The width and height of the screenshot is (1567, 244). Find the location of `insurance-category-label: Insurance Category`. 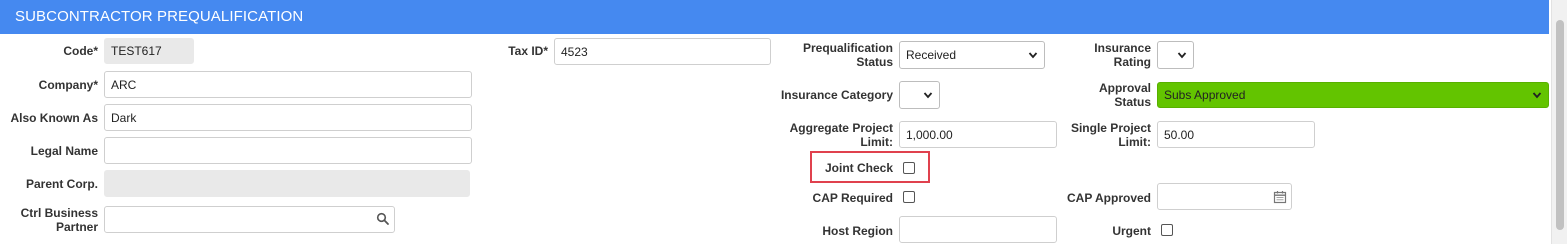

insurance-category-label: Insurance Category is located at coordinates (836, 95).